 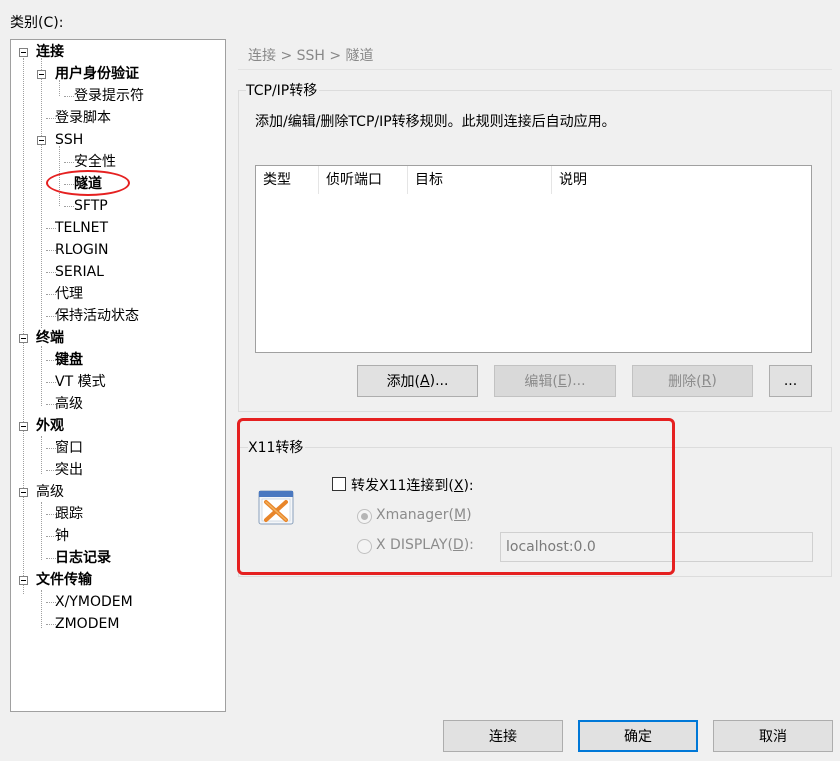 What do you see at coordinates (773, 736) in the screenshot?
I see `cancel-button: 取消` at bounding box center [773, 736].